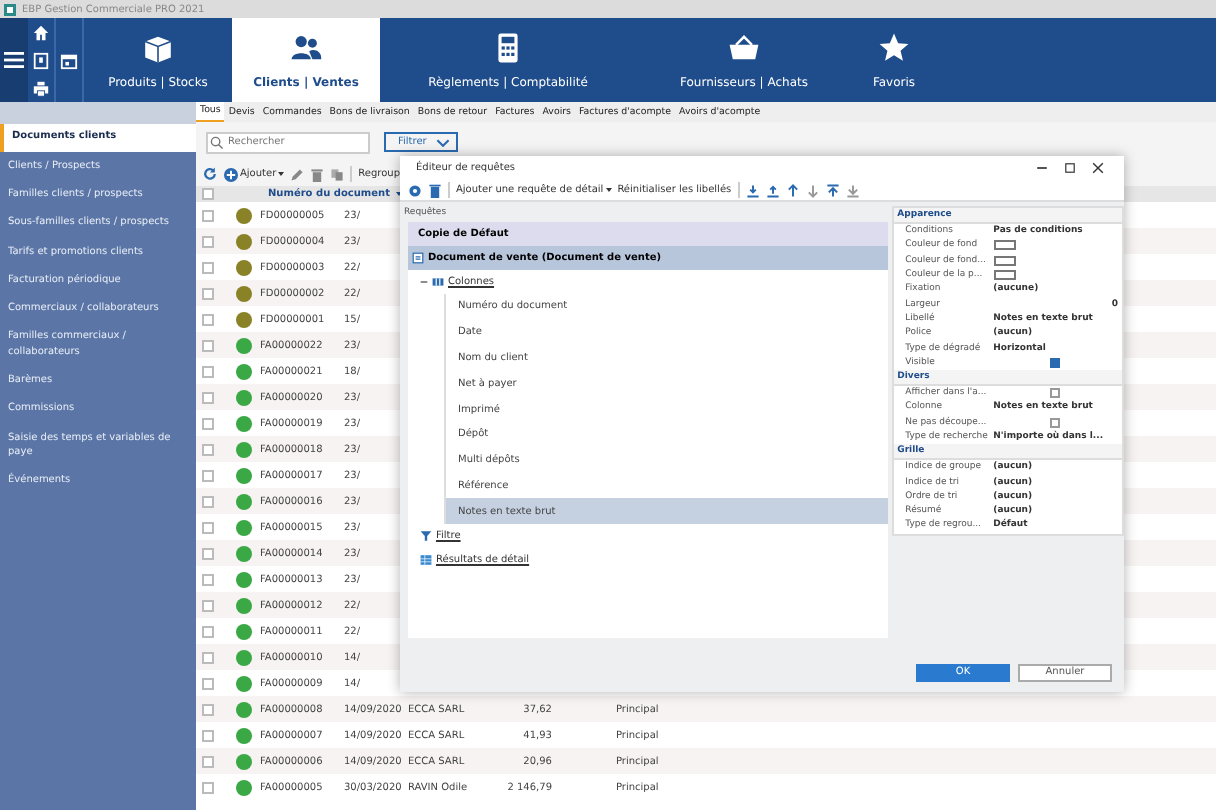 The image size is (1216, 810). I want to click on columns-icon, so click(438, 282).